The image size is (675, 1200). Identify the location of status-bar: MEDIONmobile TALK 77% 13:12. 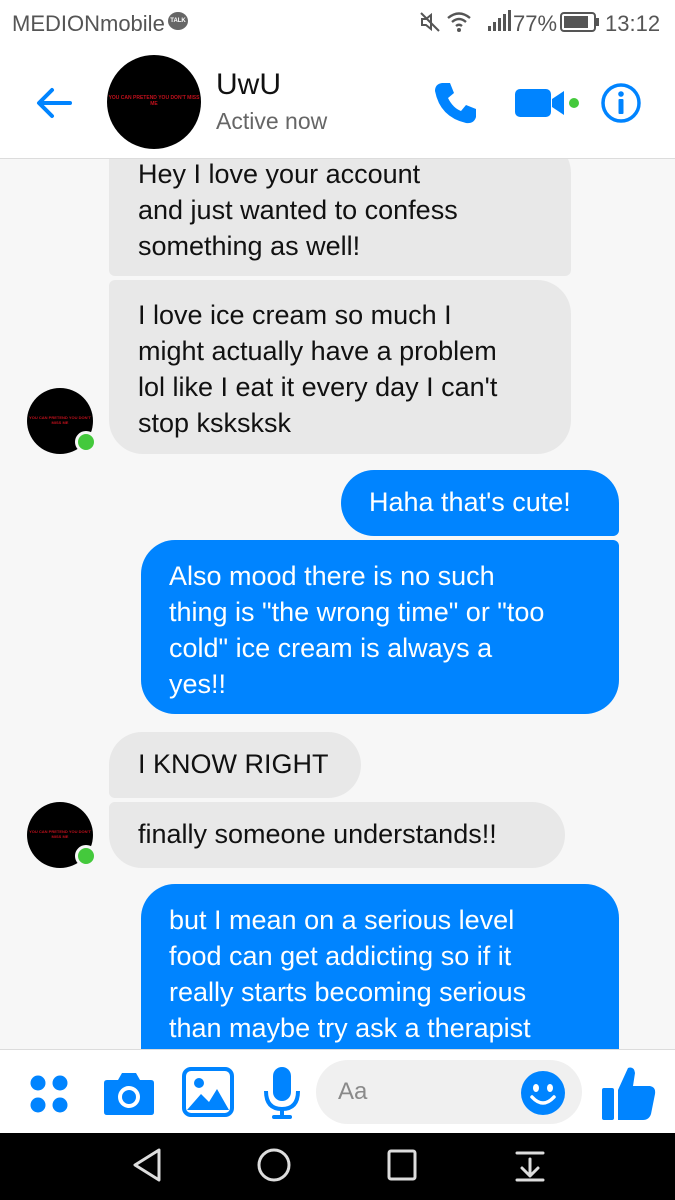
(337, 23).